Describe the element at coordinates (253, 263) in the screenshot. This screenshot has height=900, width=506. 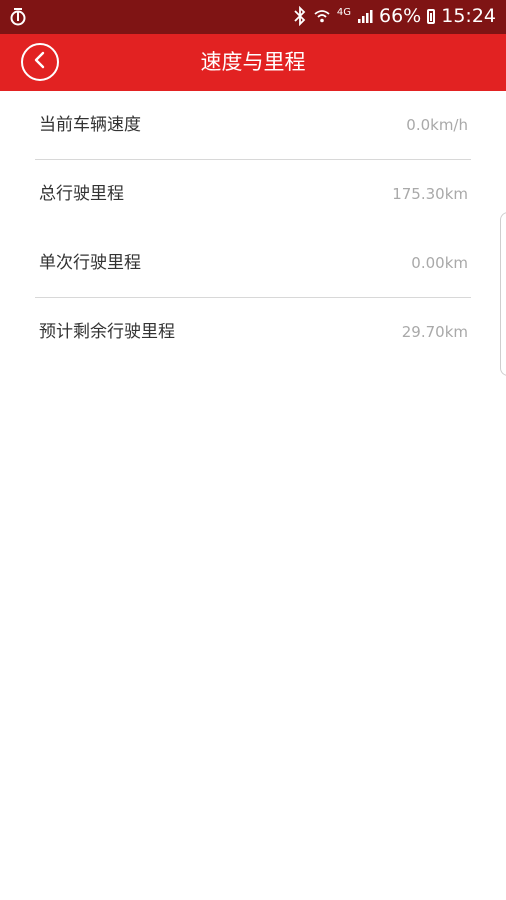
I see `list-item-trip-mileage: 单次行驶里程 0.00km` at that location.